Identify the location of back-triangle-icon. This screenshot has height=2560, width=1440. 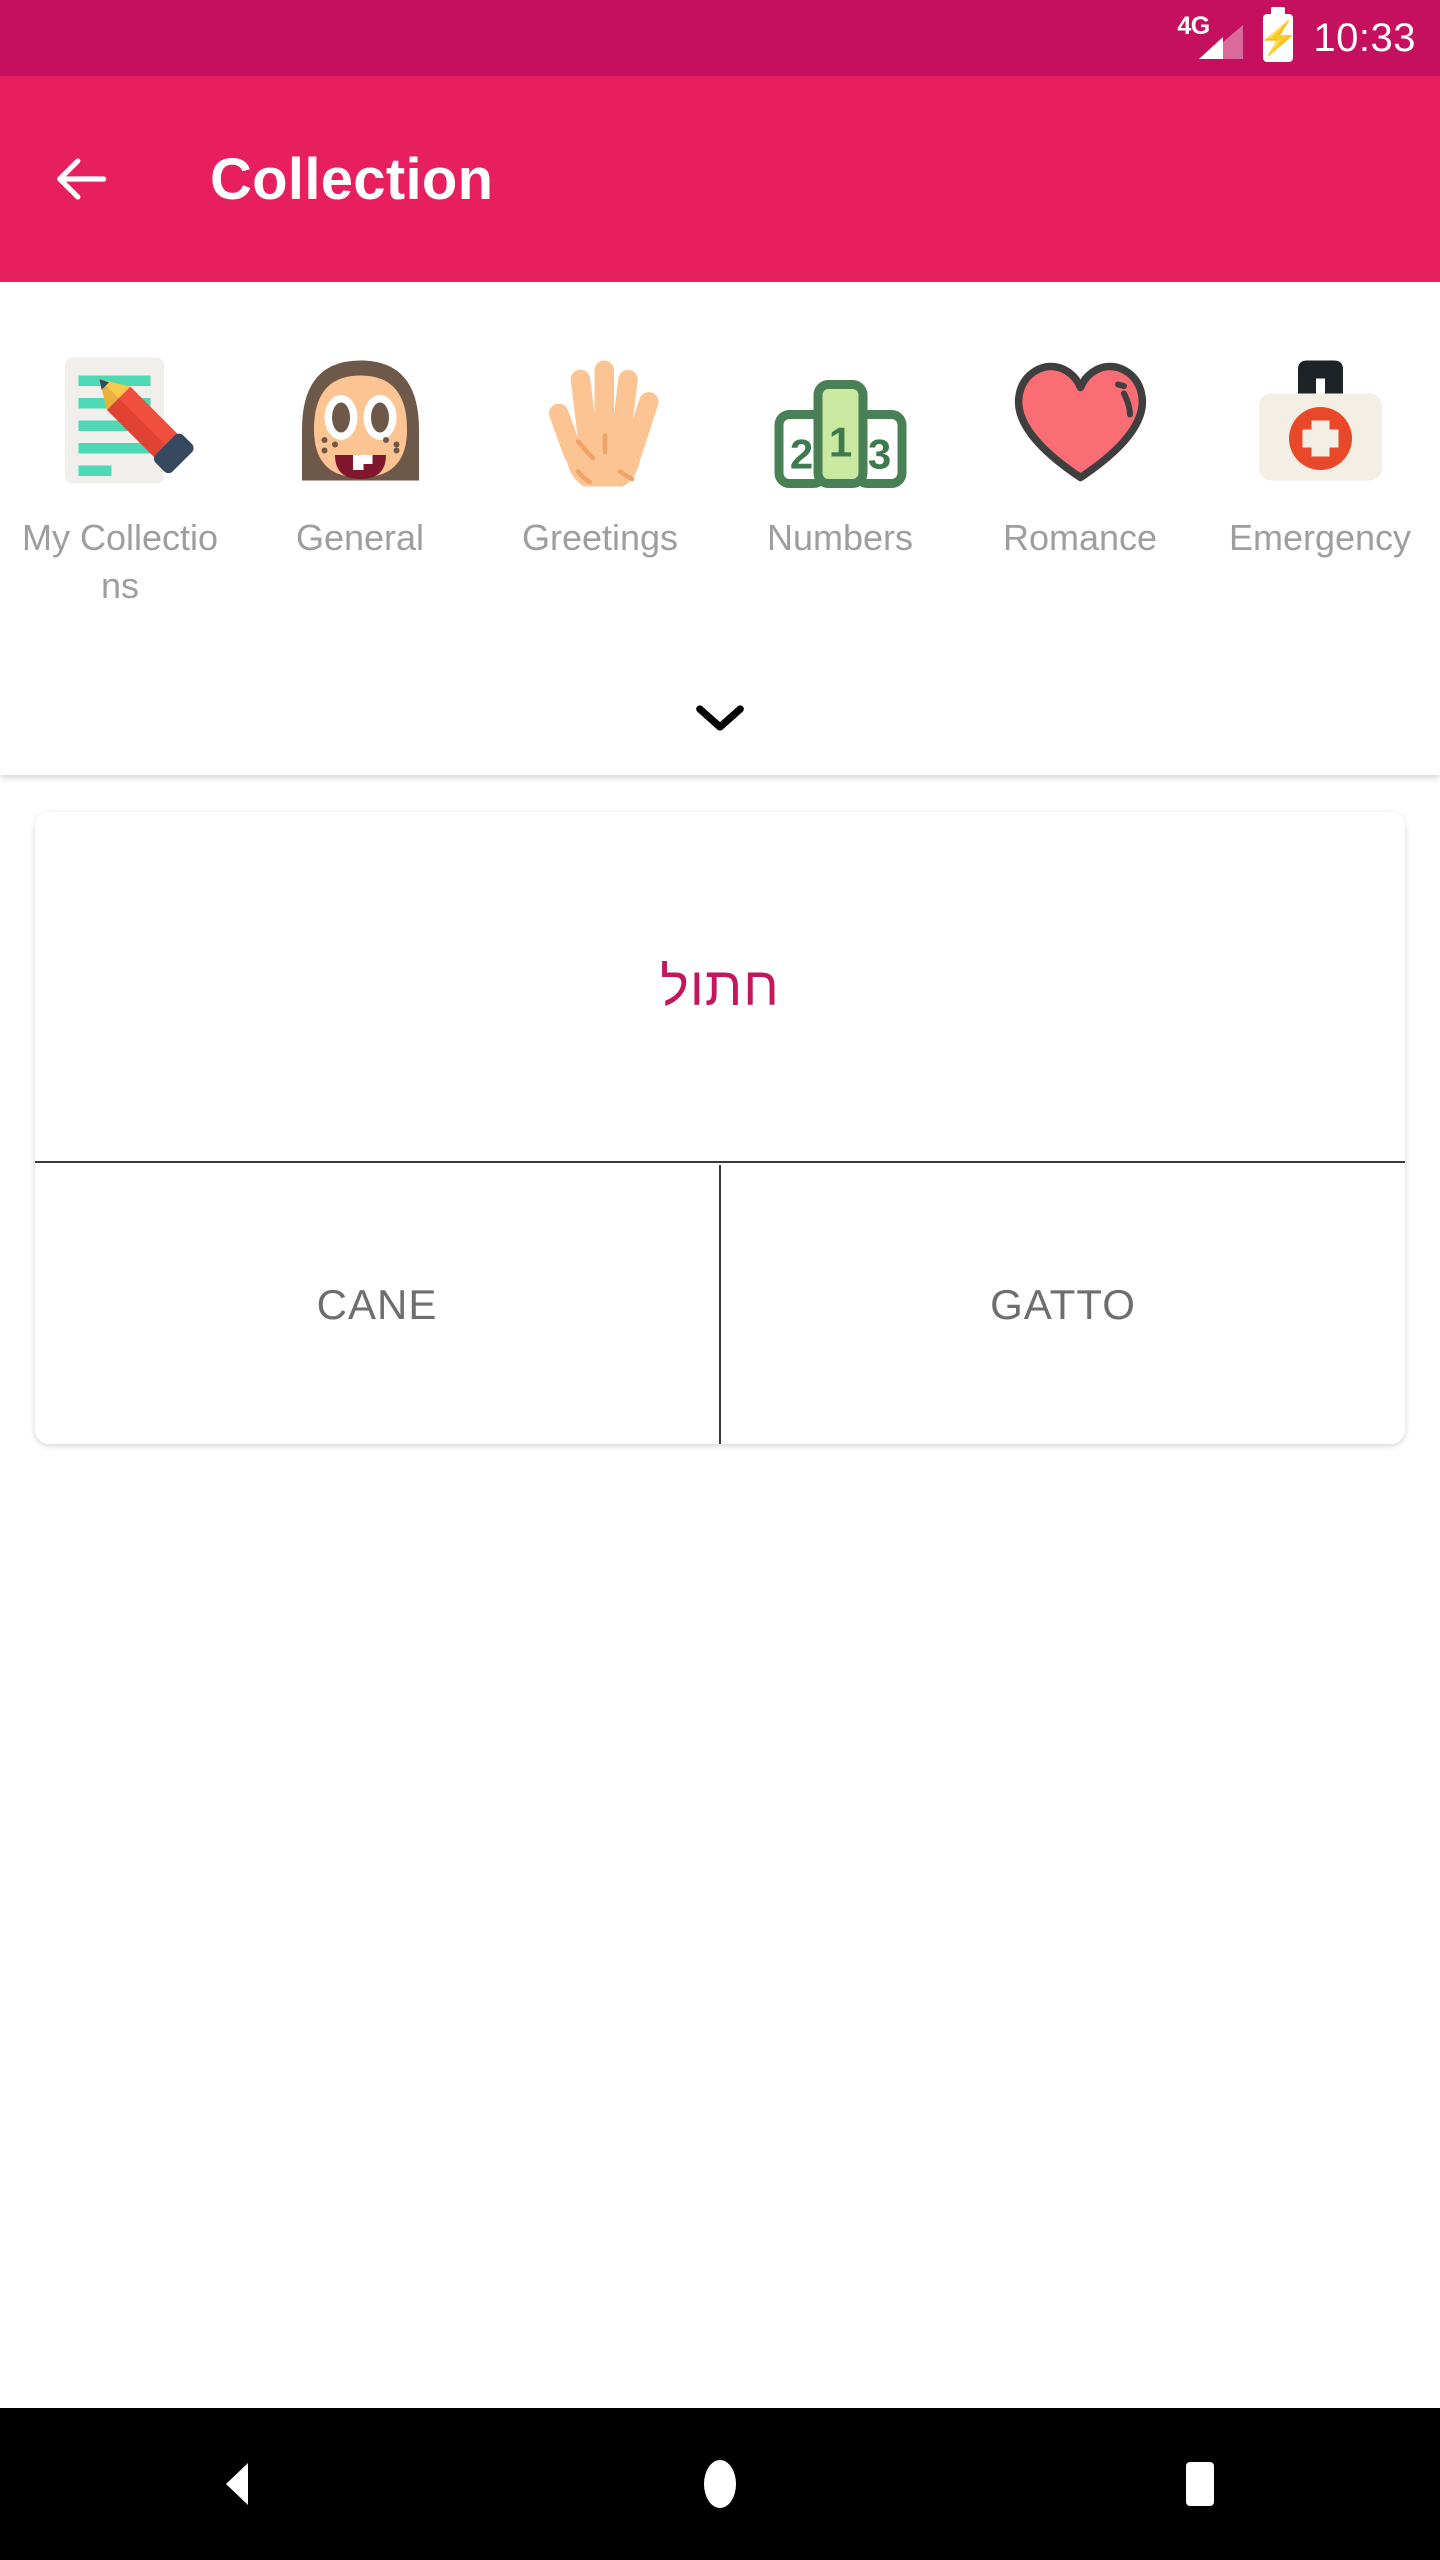
(237, 2484).